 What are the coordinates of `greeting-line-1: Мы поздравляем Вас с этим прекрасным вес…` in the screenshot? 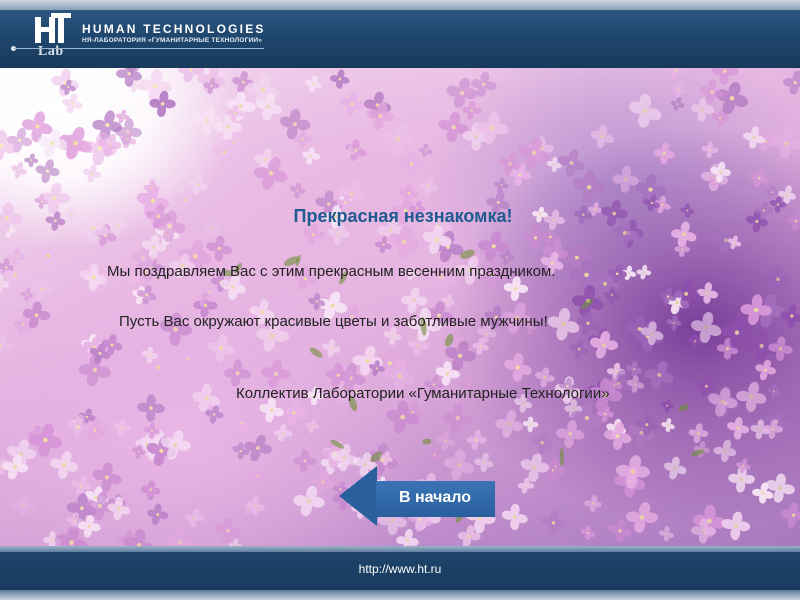 It's located at (331, 271).